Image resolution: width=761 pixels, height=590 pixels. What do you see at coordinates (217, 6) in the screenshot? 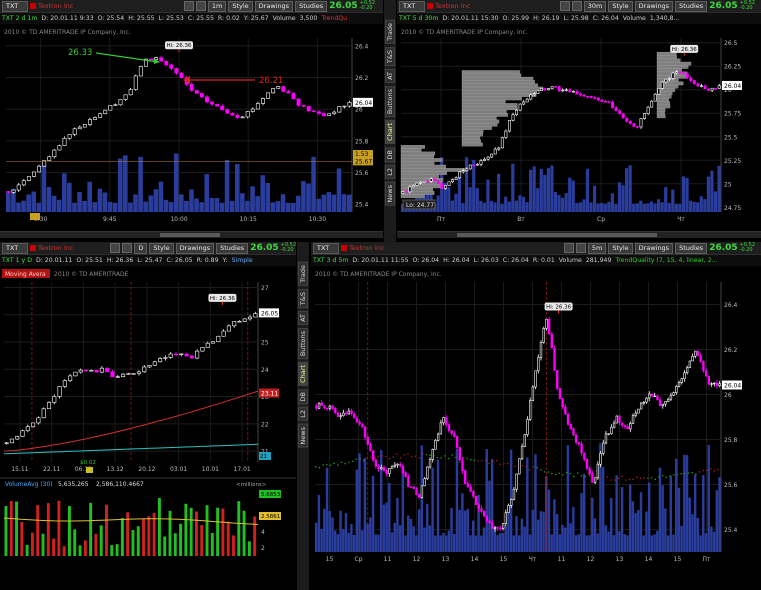
I see `timeframe-button: 1m` at bounding box center [217, 6].